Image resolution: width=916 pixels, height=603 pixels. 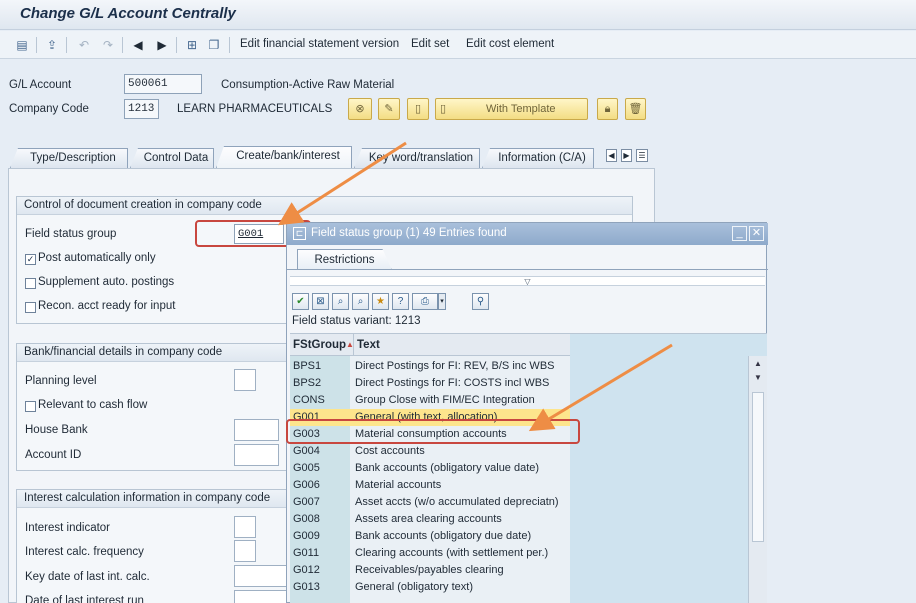 I want to click on display-change-button: ⊗, so click(x=360, y=109).